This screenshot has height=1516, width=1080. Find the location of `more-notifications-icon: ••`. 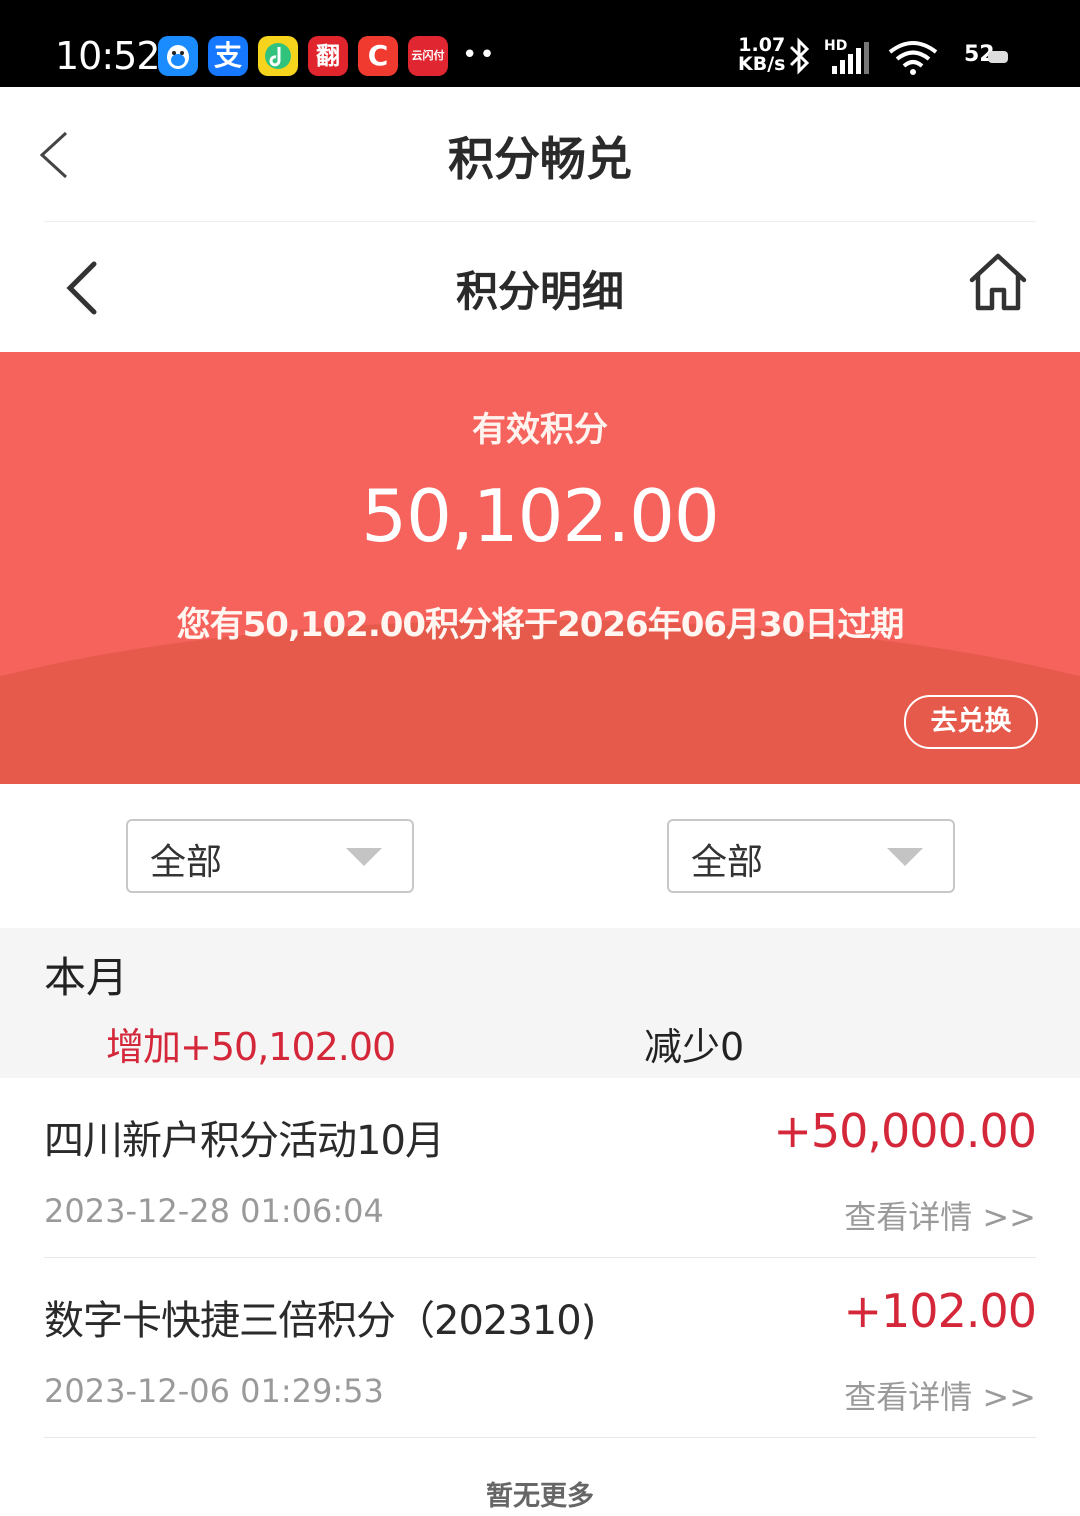

more-notifications-icon: •• is located at coordinates (479, 55).